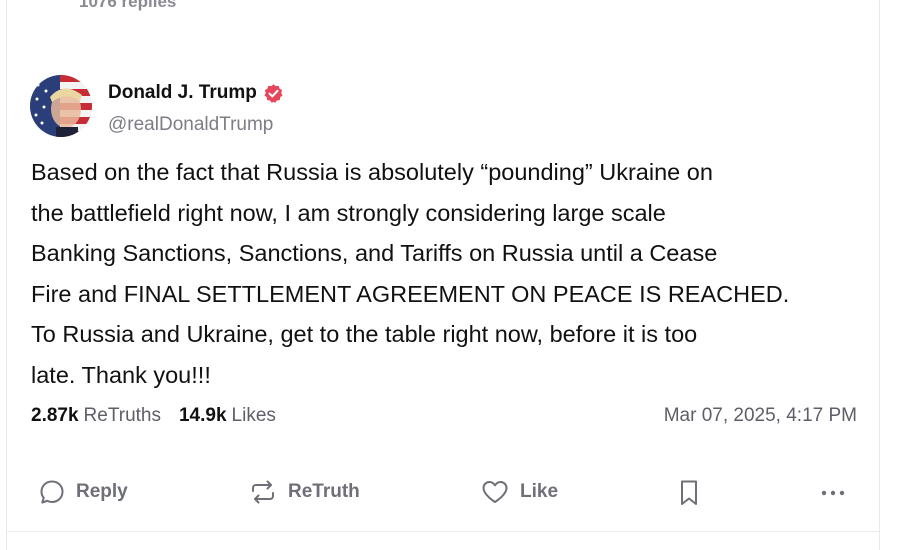 The width and height of the screenshot is (900, 550). I want to click on more-dots-icon, so click(833, 492).